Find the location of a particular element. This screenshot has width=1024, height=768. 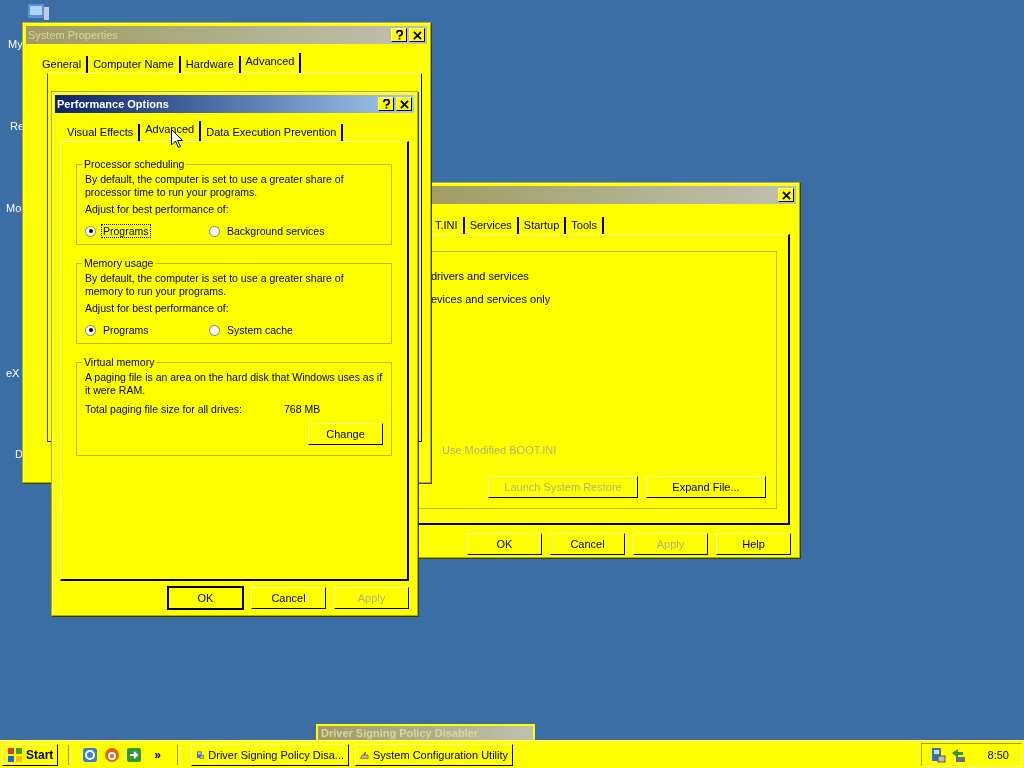

change-button: Change is located at coordinates (345, 434).